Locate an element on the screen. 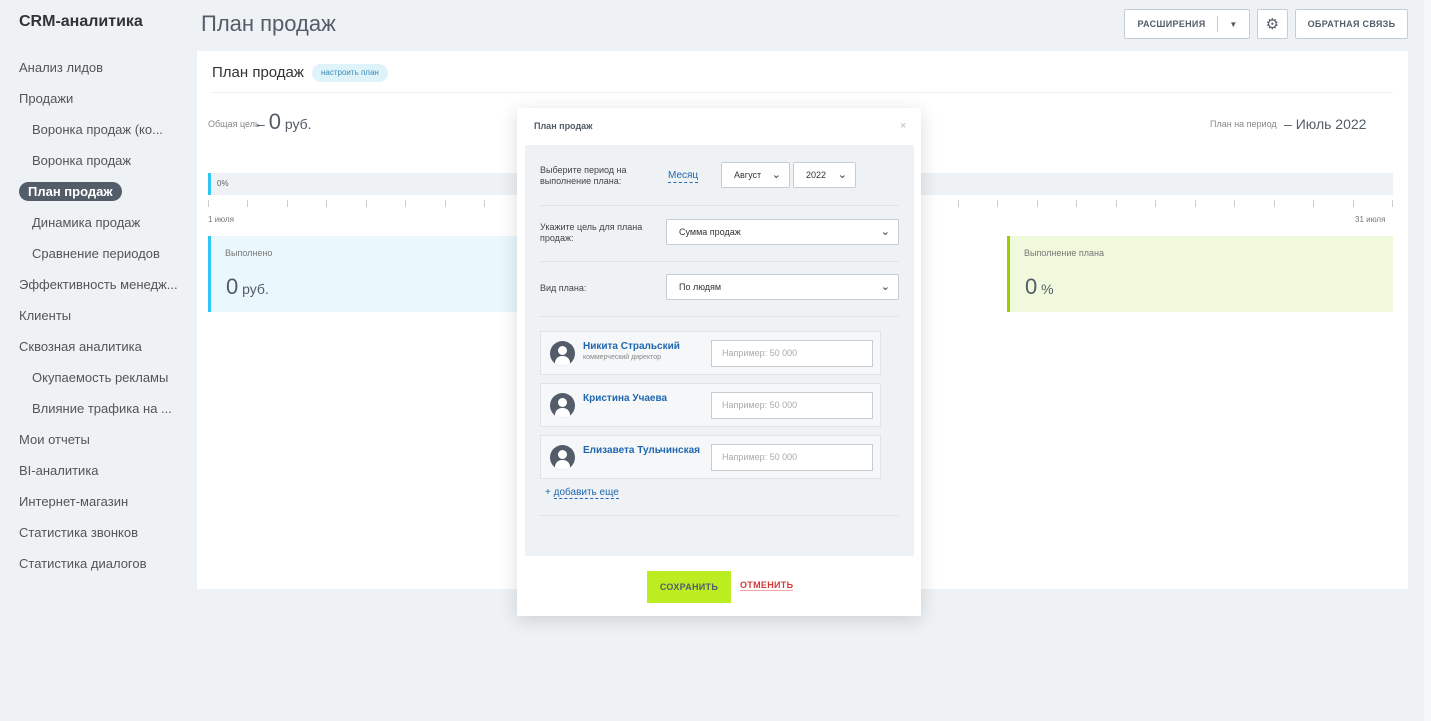 The height and width of the screenshot is (721, 1431). sidebar-item-label: Динамика продаж is located at coordinates (86, 222).